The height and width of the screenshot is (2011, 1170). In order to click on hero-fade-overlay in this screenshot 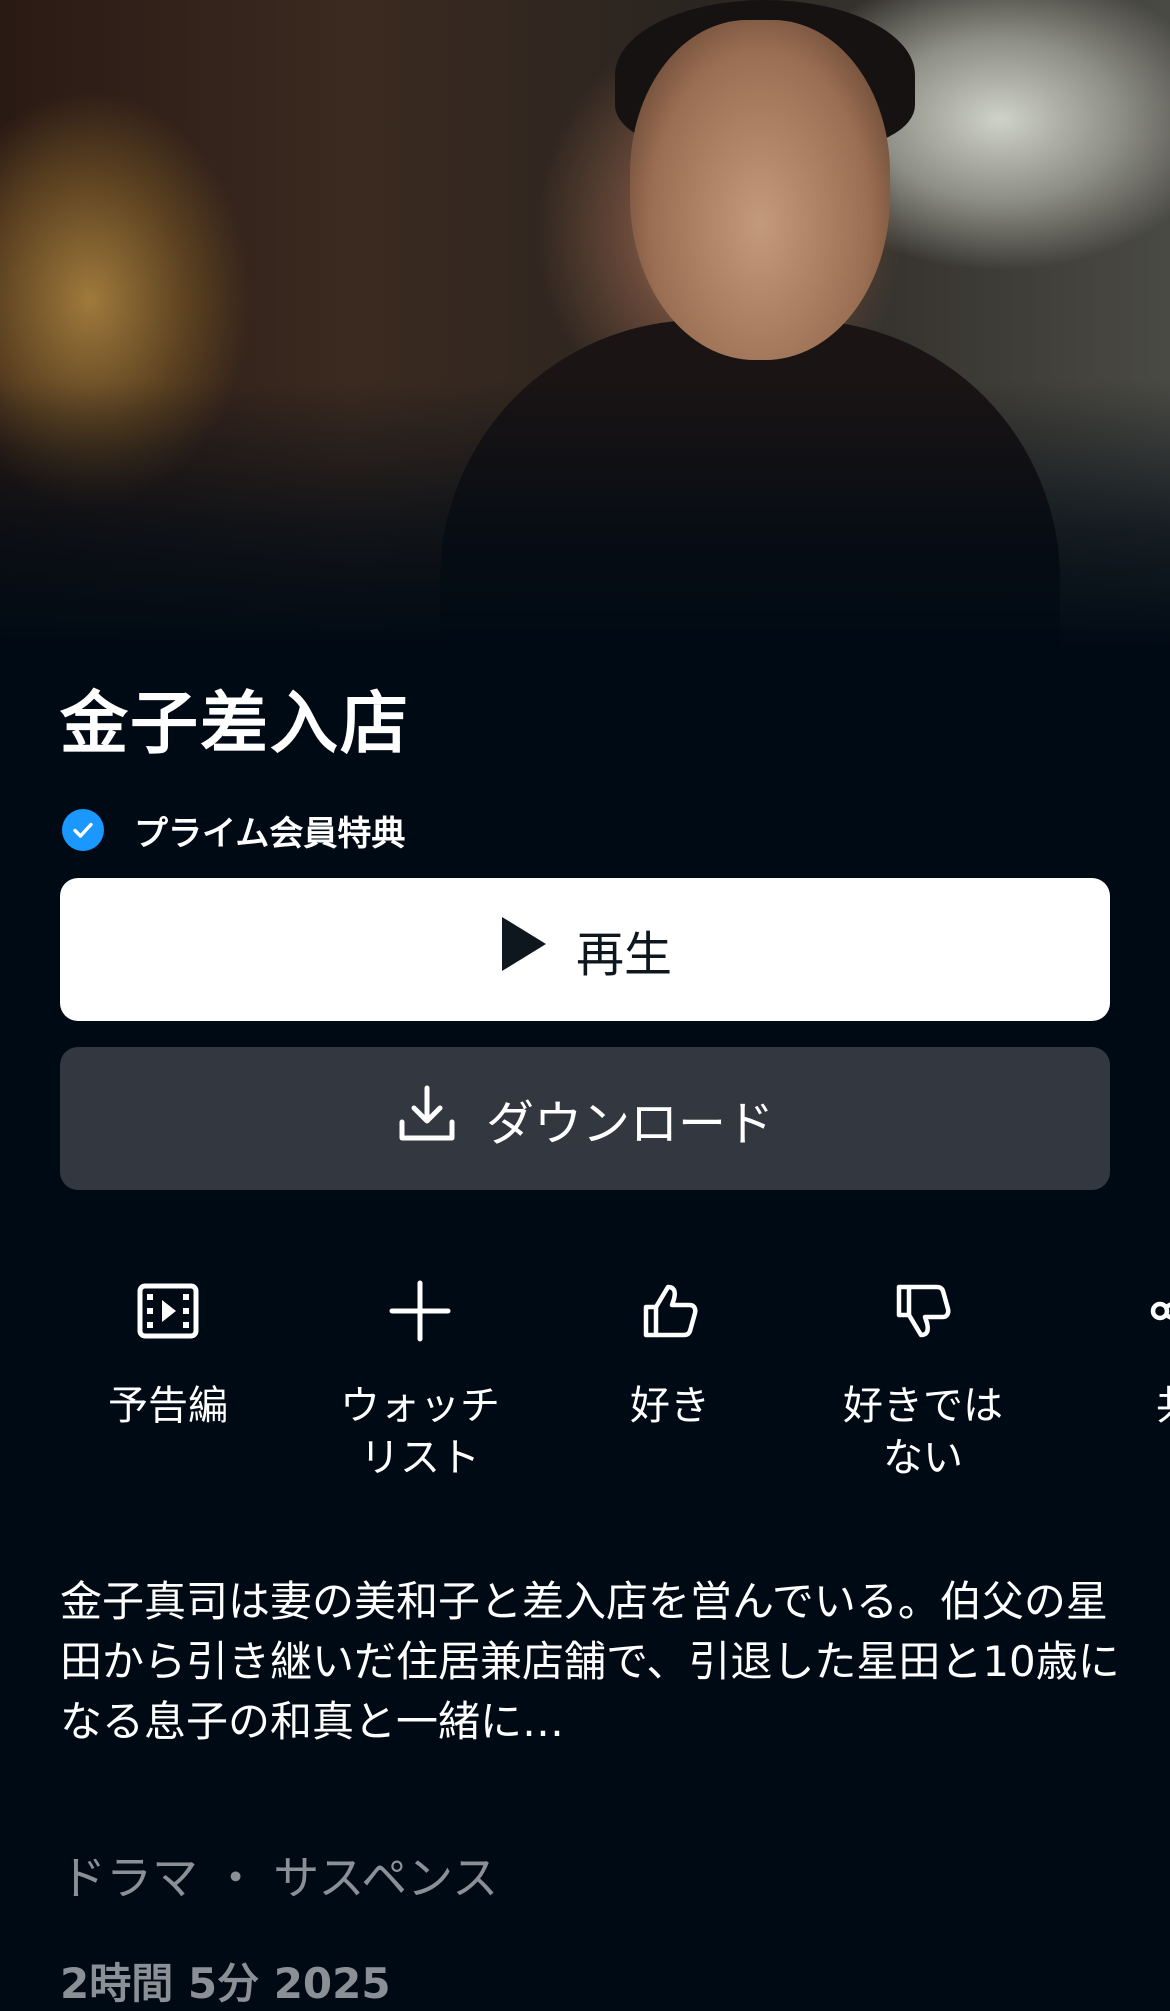, I will do `click(585, 515)`.